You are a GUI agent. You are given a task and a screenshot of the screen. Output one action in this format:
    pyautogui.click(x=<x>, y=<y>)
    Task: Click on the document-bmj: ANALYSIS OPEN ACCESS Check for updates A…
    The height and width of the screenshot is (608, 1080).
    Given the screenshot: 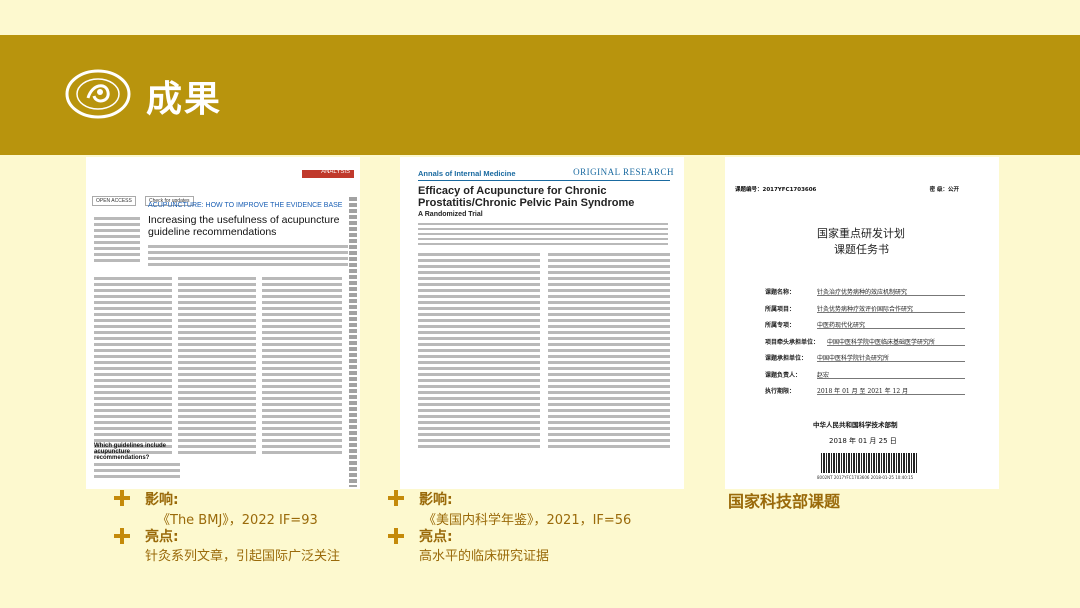 What is the action you would take?
    pyautogui.click(x=223, y=323)
    